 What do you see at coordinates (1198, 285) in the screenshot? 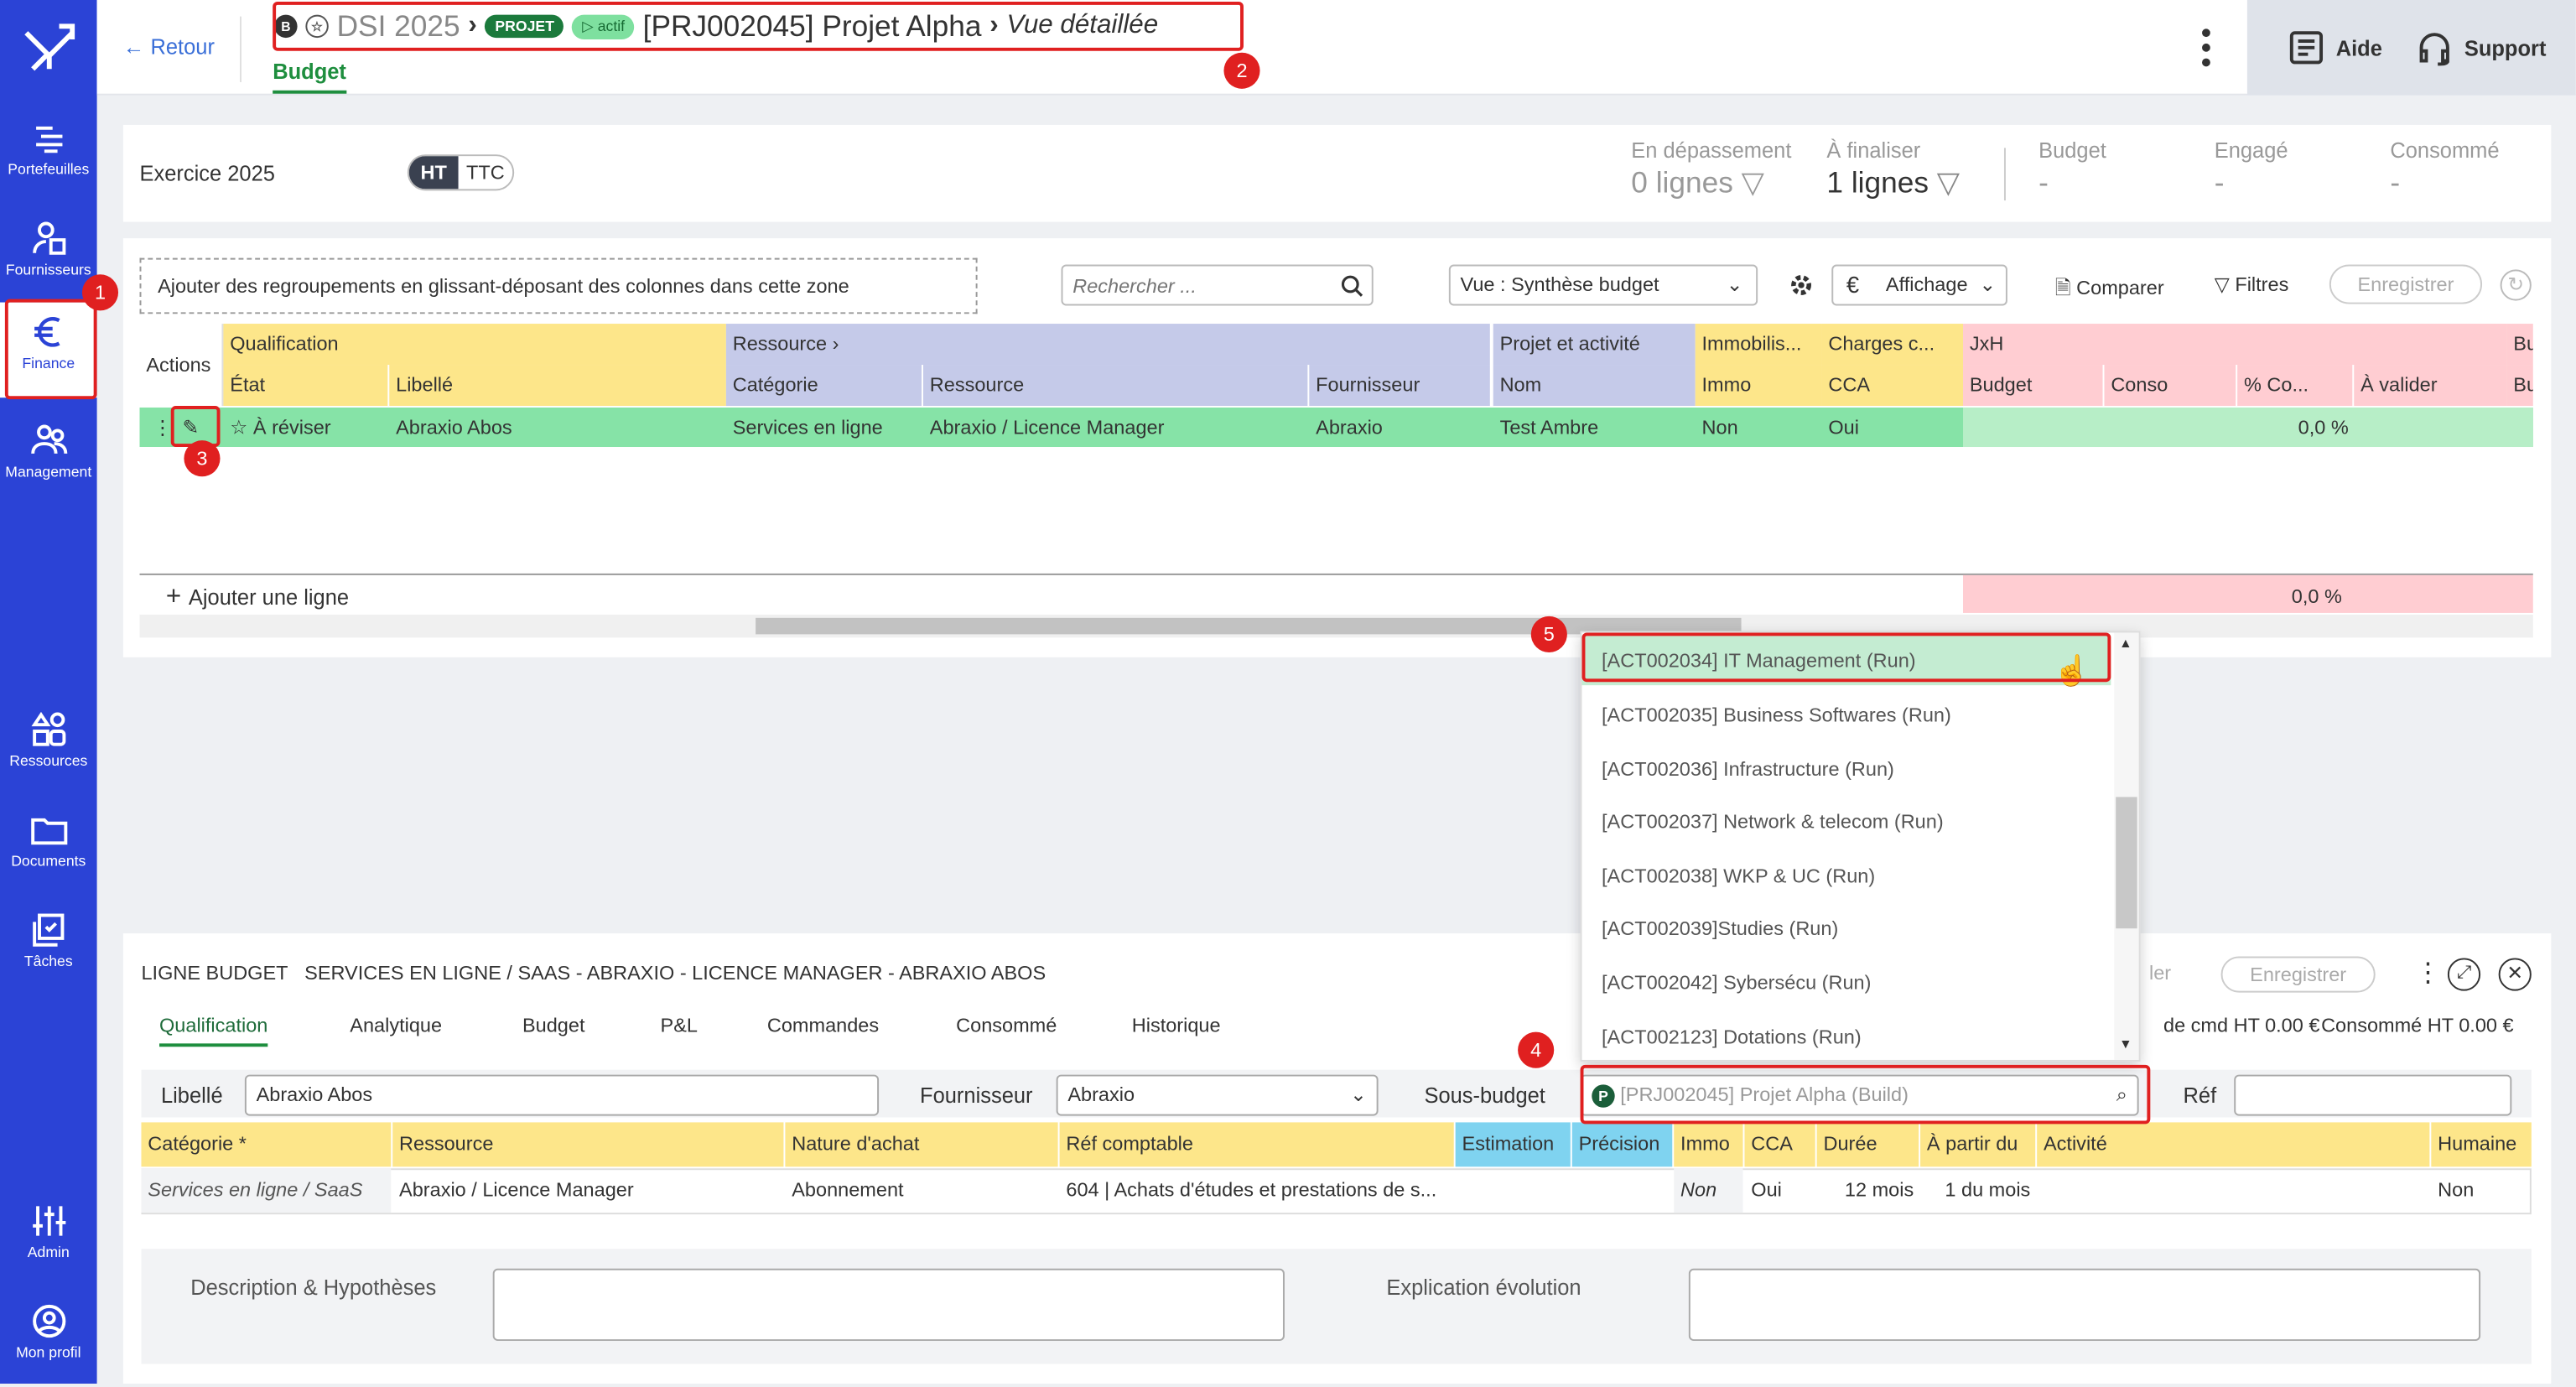
I see `search-input` at bounding box center [1198, 285].